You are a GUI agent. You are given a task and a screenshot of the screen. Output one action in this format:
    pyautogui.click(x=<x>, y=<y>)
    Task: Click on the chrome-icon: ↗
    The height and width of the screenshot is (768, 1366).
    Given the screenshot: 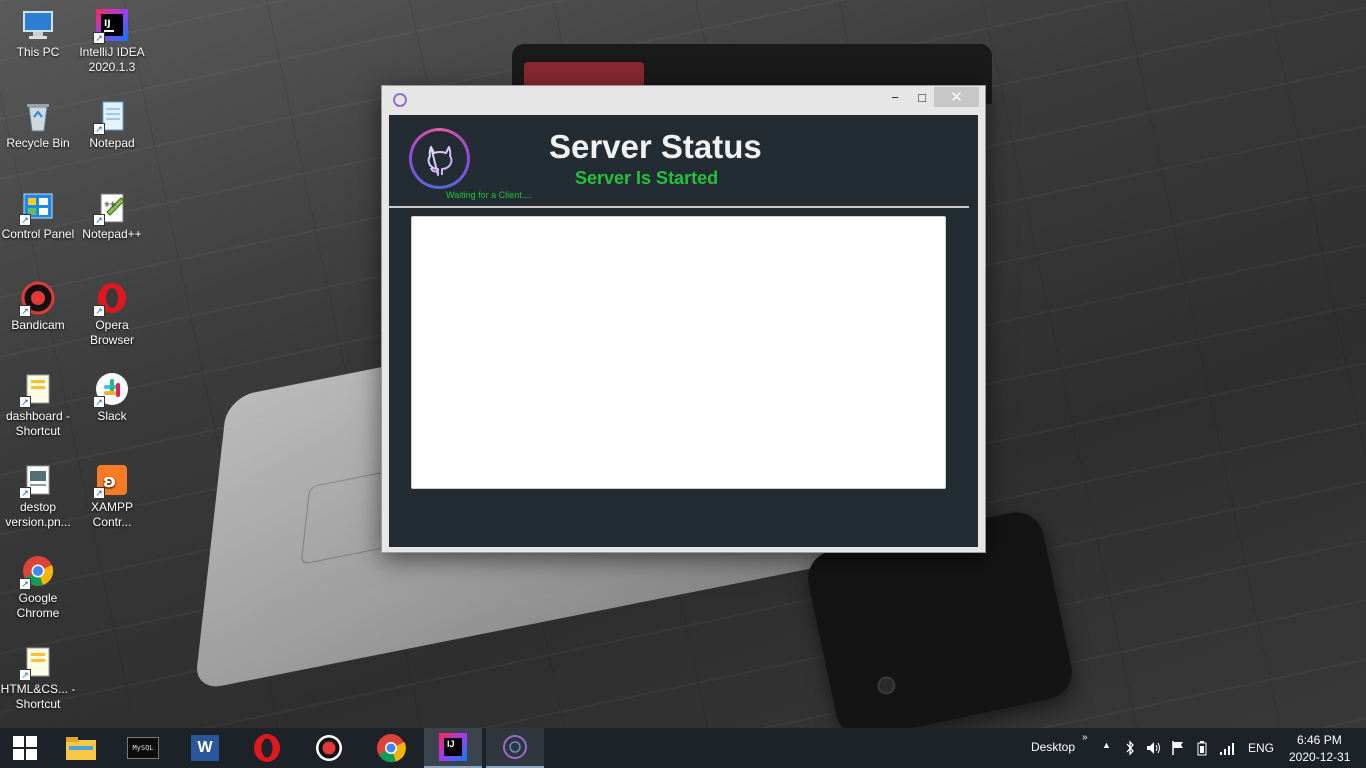 What is the action you would take?
    pyautogui.click(x=37, y=572)
    